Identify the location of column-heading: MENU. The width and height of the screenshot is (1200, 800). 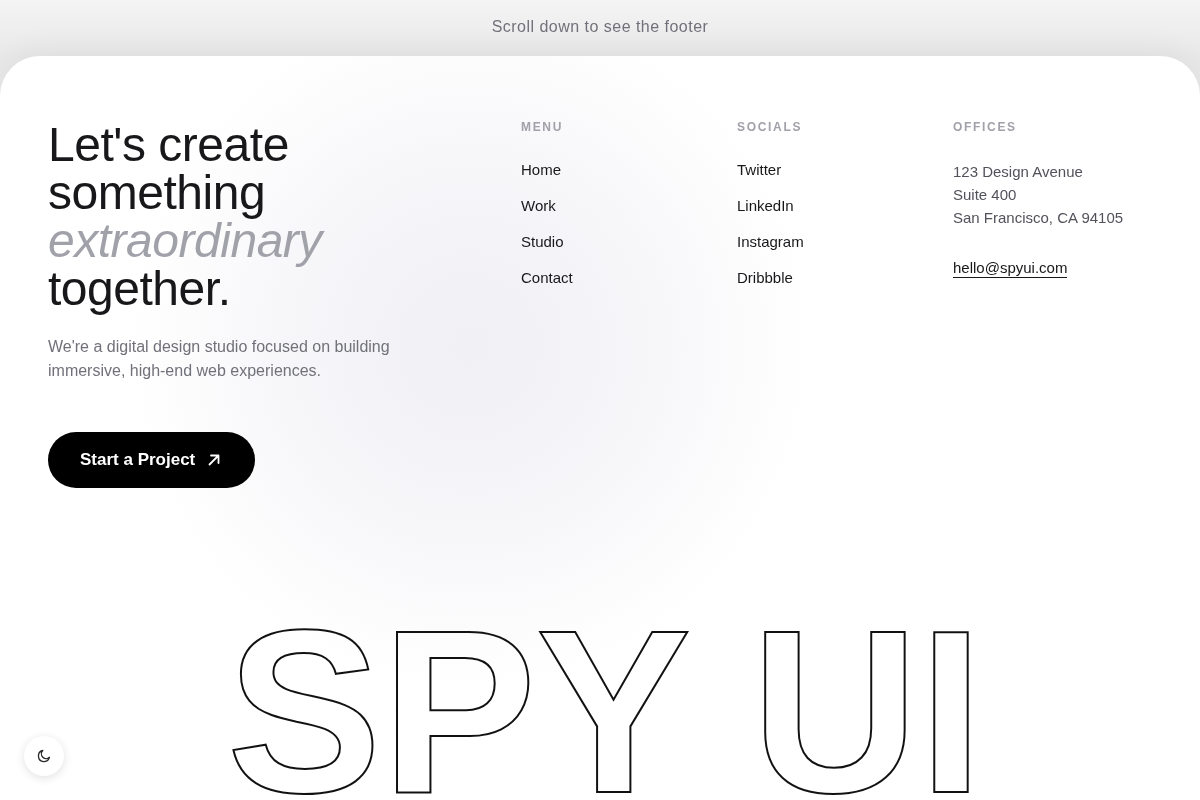
(542, 127).